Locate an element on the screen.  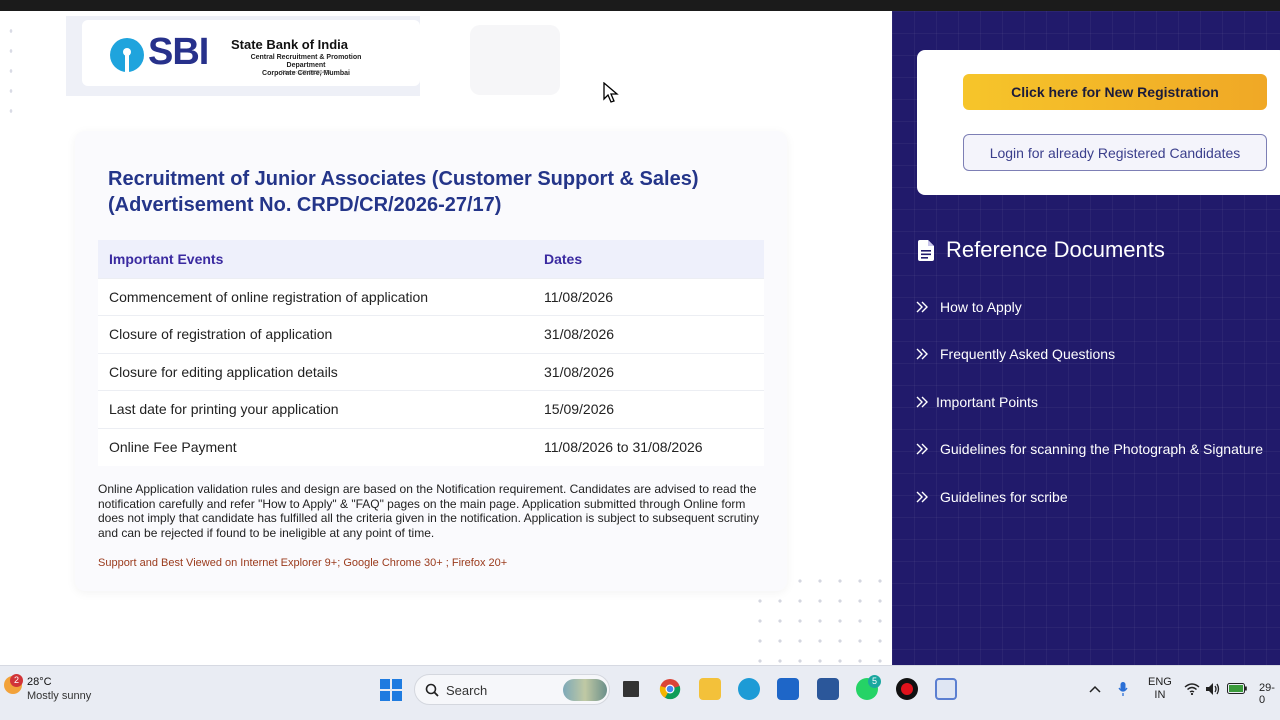
org-phone: Phone: 022-22820427 is located at coordinates (306, 73).